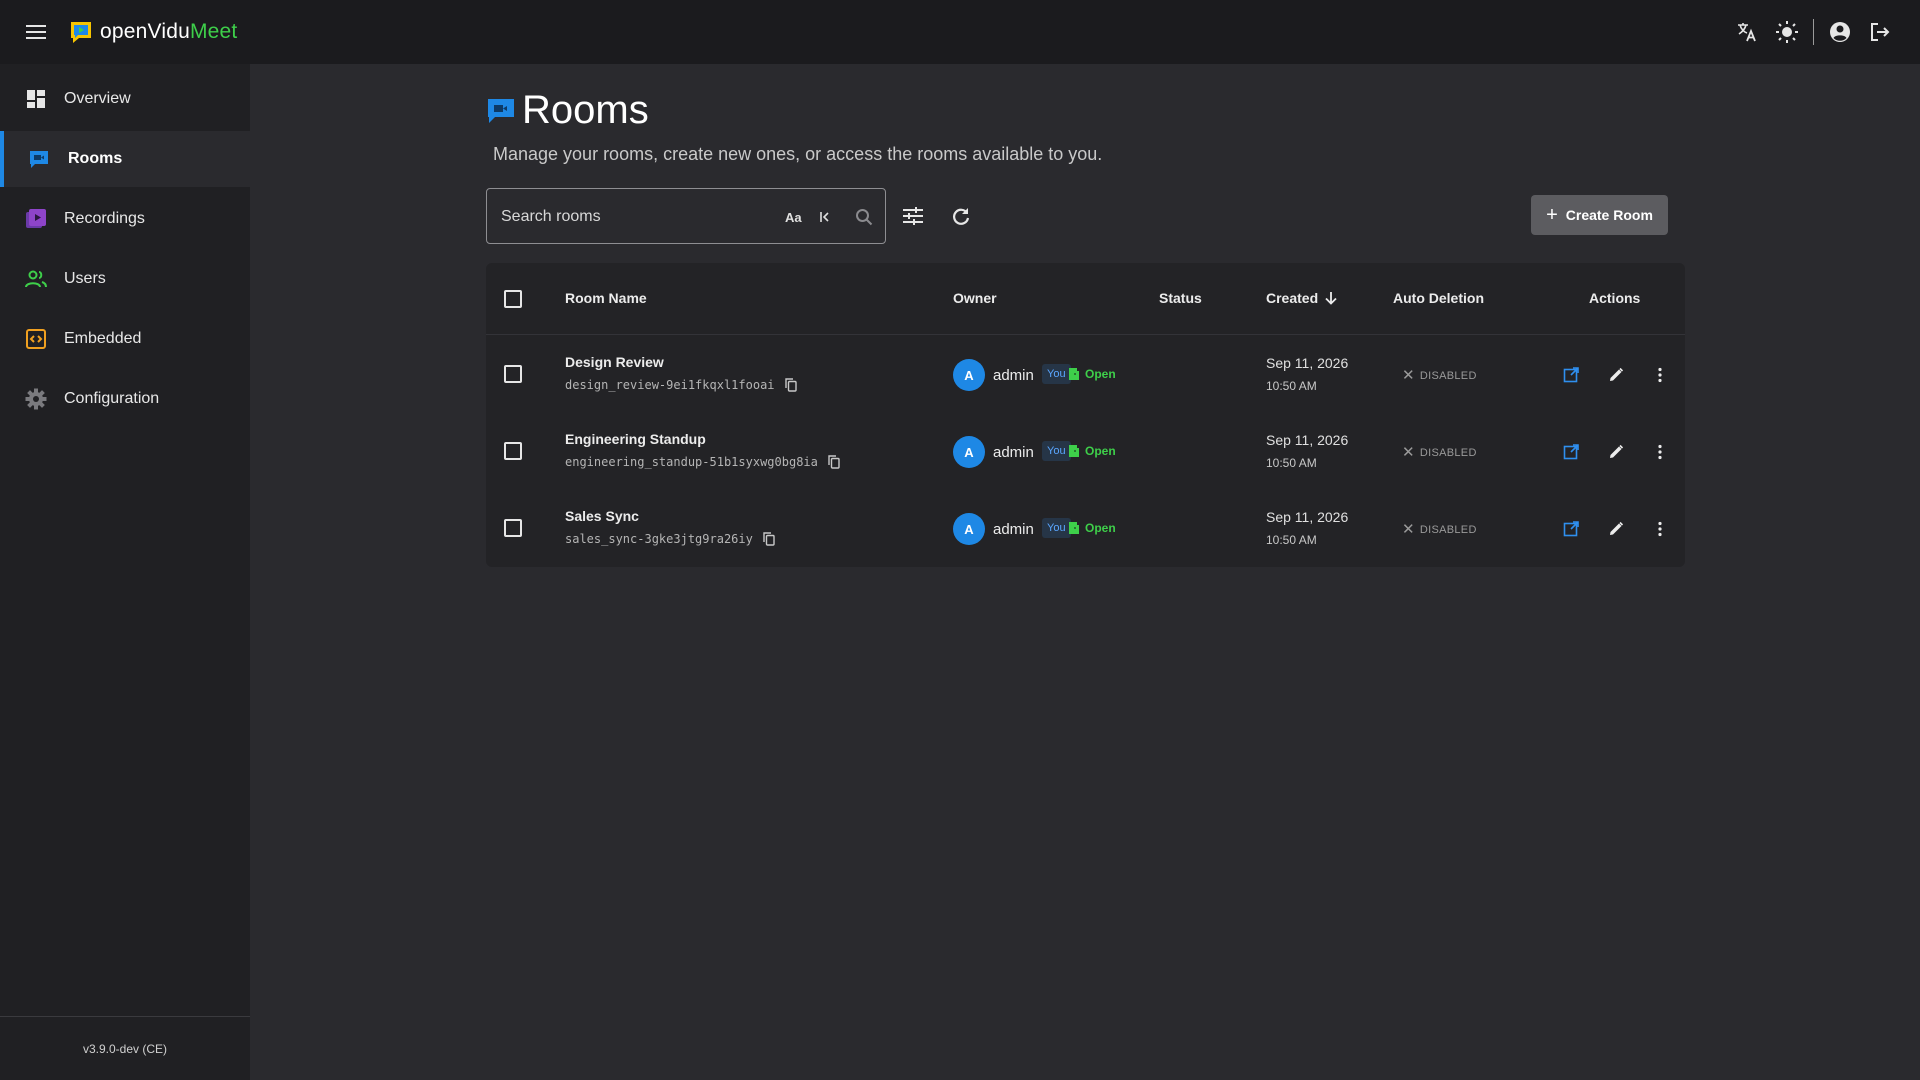  Describe the element at coordinates (81, 32) in the screenshot. I see `logo-mark-icon` at that location.